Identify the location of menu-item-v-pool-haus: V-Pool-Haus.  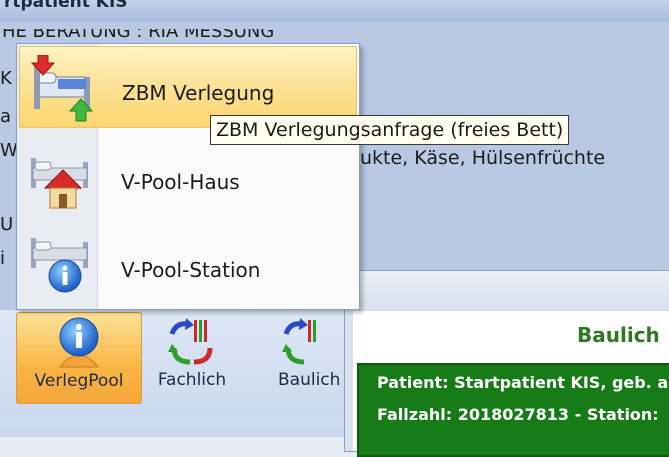
(187, 178).